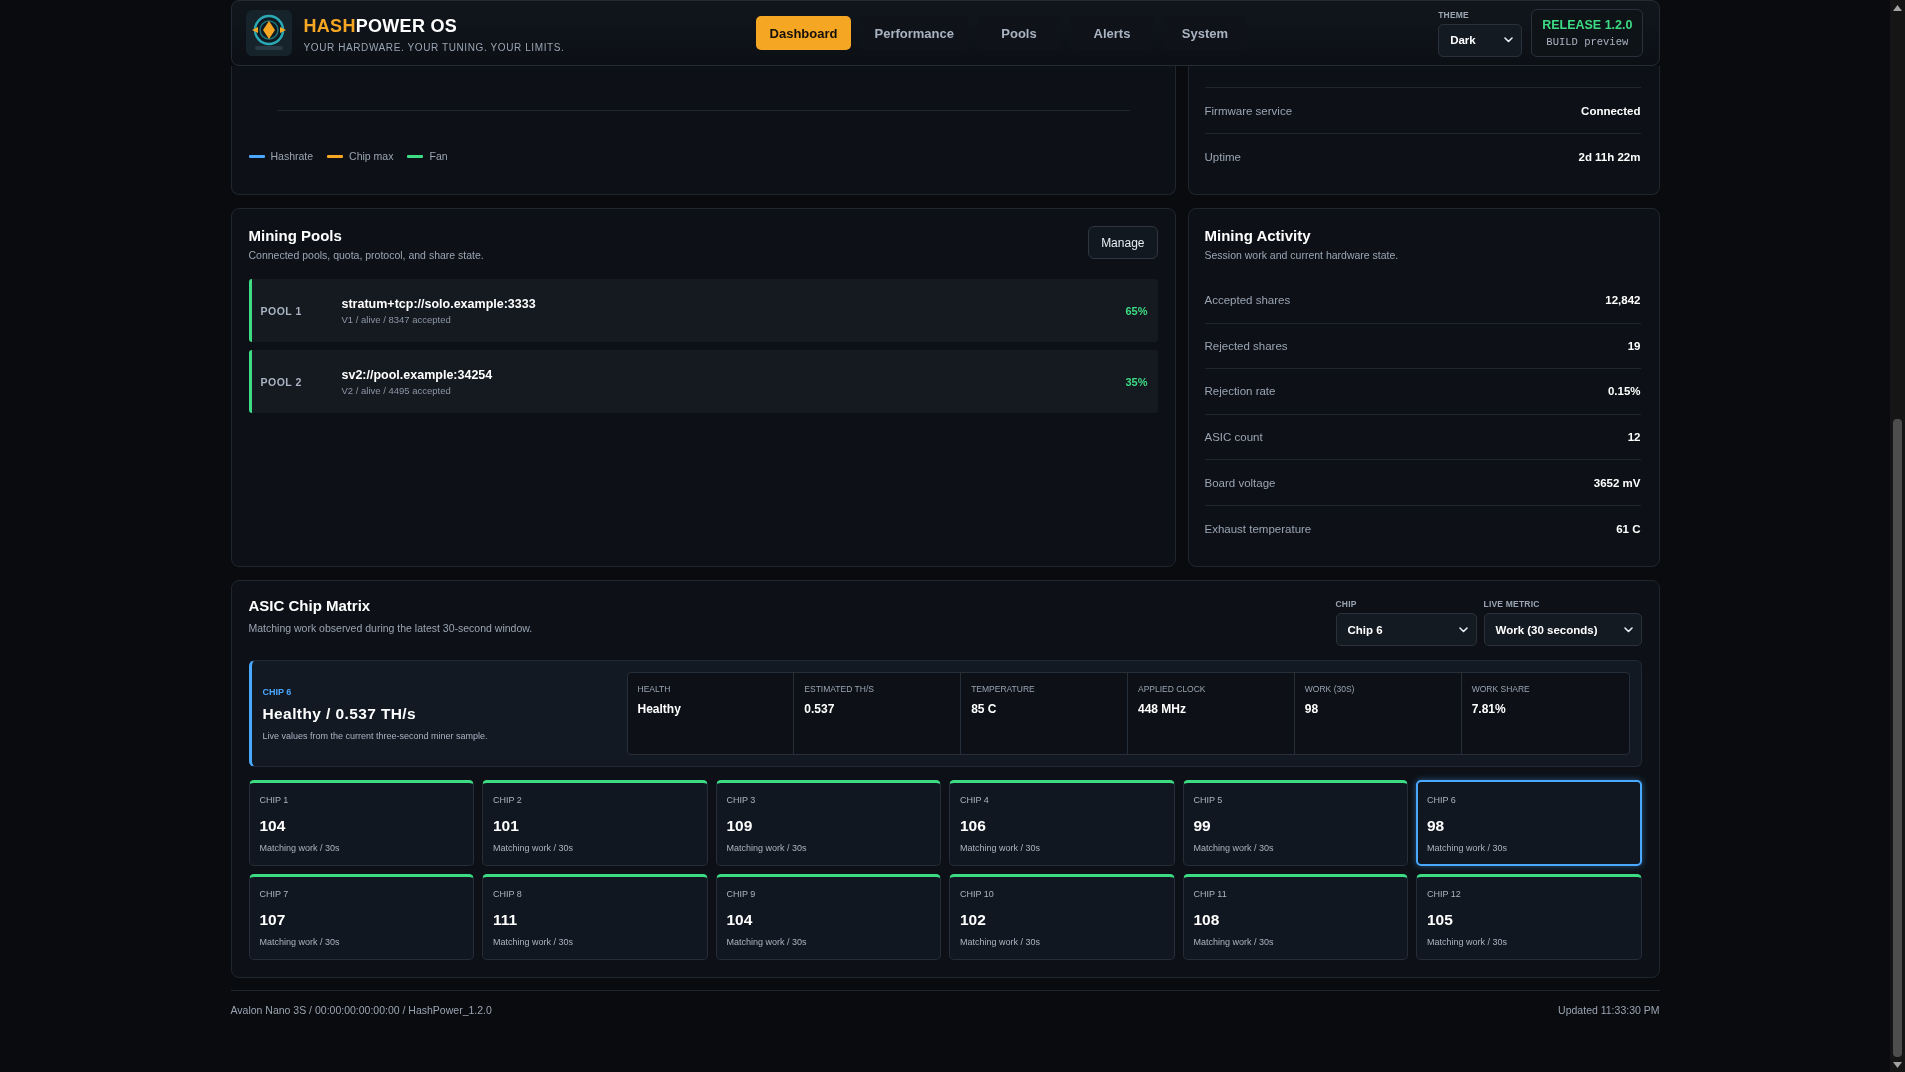 This screenshot has width=1905, height=1072. What do you see at coordinates (1123, 242) in the screenshot?
I see `manage-button: Manage` at bounding box center [1123, 242].